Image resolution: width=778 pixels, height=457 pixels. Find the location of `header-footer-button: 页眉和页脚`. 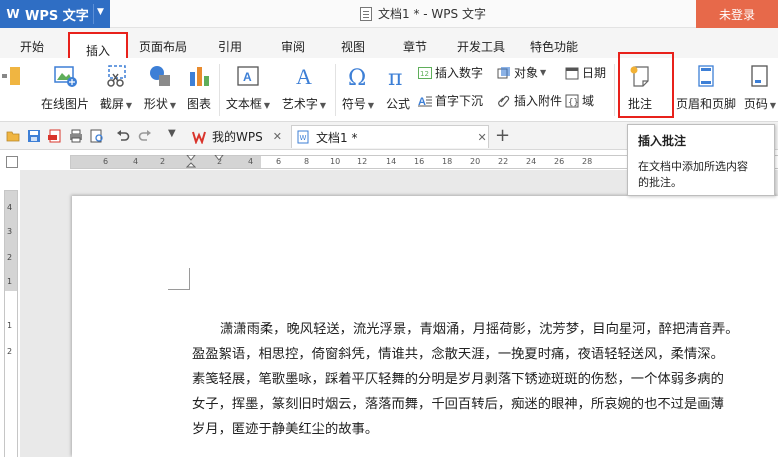

header-footer-button: 页眉和页脚 is located at coordinates (706, 88).